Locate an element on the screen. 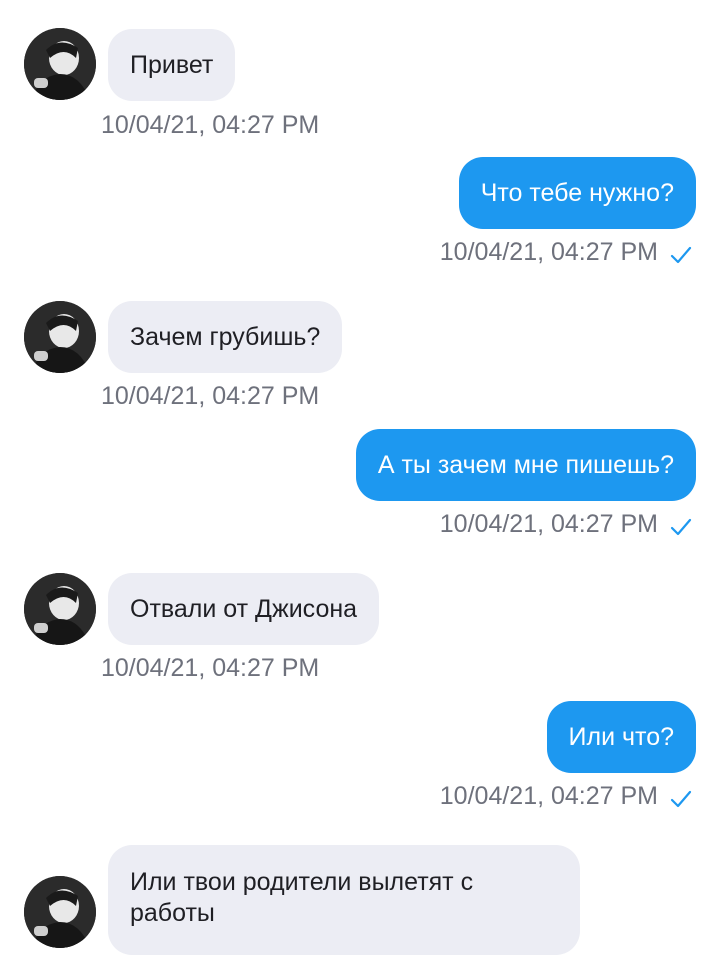  message-text: Зачем грубишь? is located at coordinates (225, 337).